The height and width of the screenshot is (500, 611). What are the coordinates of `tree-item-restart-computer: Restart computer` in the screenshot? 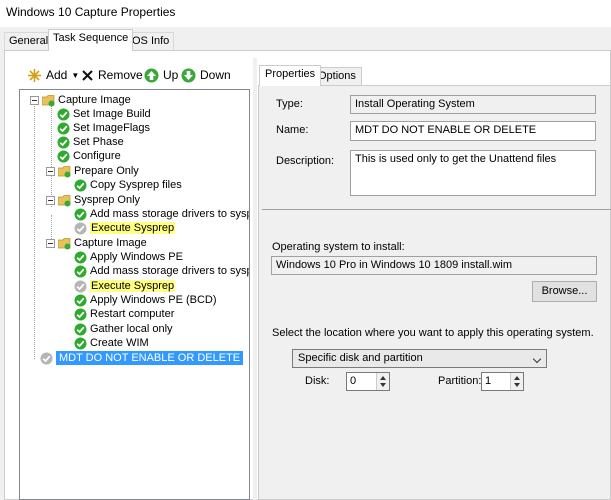 It's located at (124, 314).